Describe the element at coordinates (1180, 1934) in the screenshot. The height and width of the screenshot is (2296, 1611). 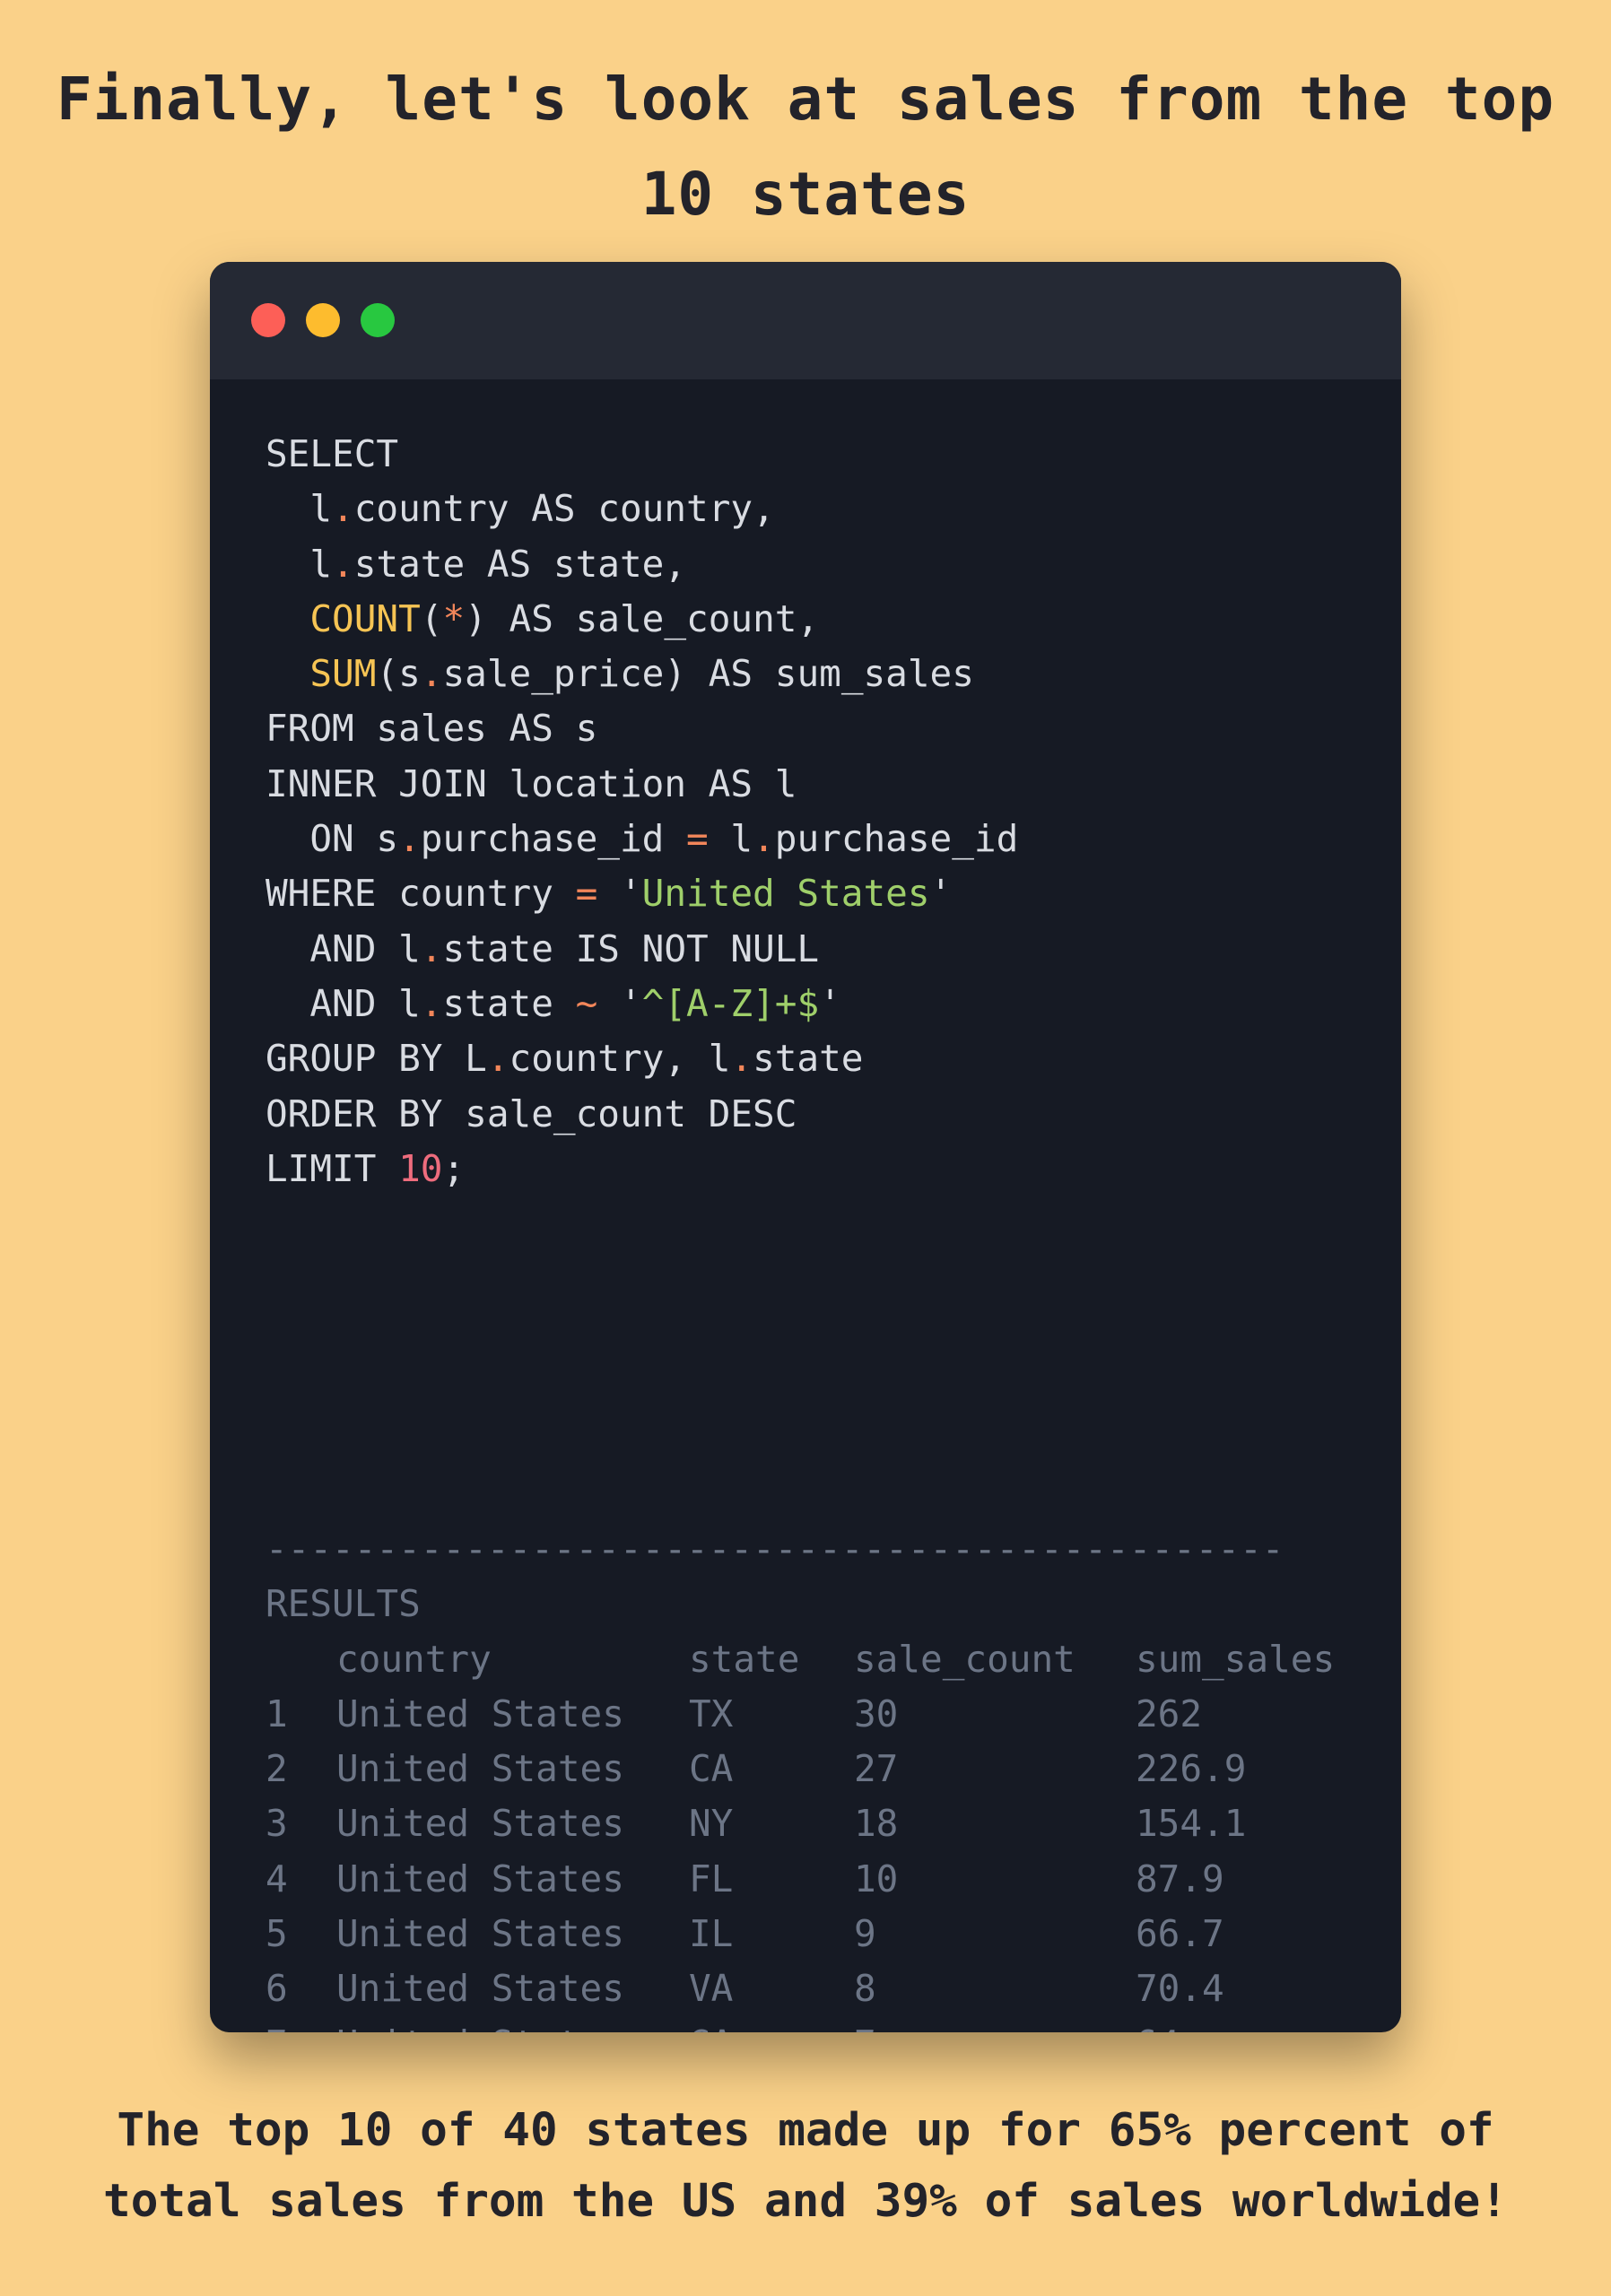
I see `cell-sum-sales: 66.7` at that location.